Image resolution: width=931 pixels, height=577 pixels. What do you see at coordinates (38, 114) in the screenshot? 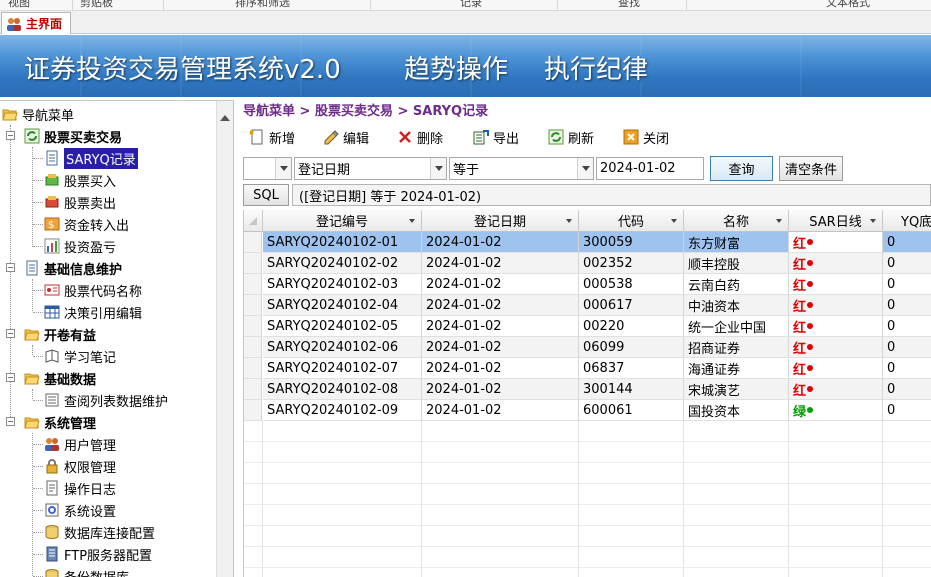
I see `nav-root: 导航菜单` at bounding box center [38, 114].